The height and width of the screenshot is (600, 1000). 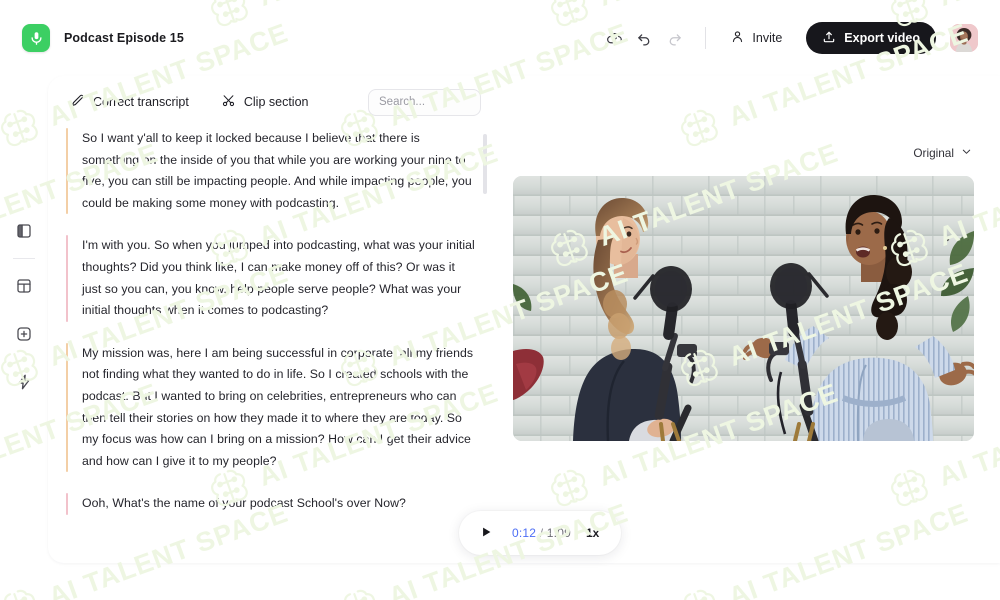 I want to click on playback-speed-button: 1x, so click(x=592, y=533).